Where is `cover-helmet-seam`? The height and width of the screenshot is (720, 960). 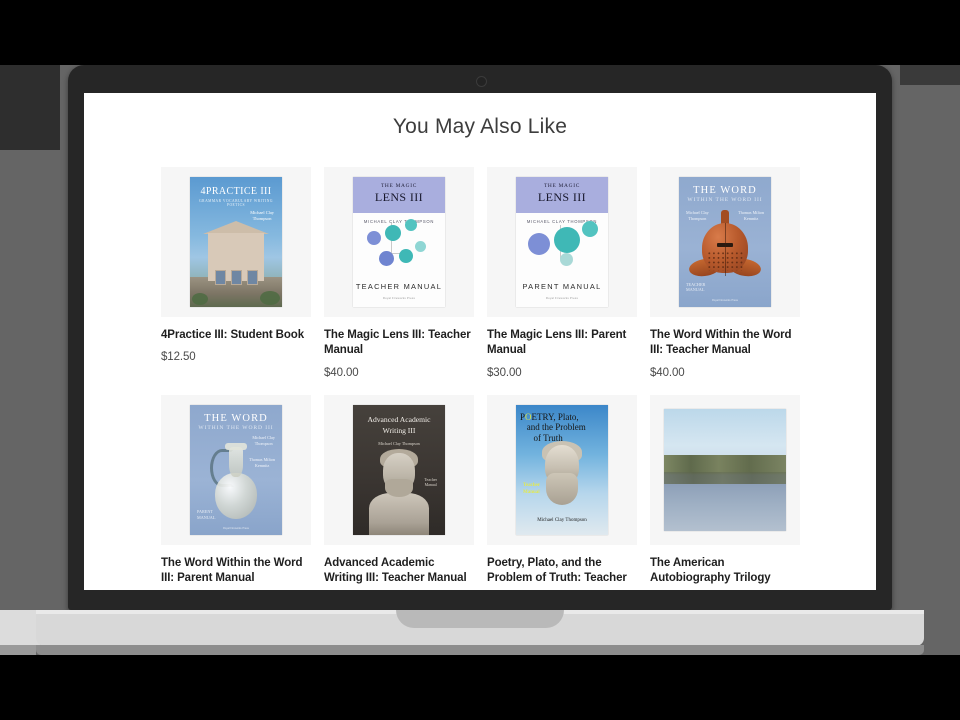
cover-helmet-seam is located at coordinates (725, 249).